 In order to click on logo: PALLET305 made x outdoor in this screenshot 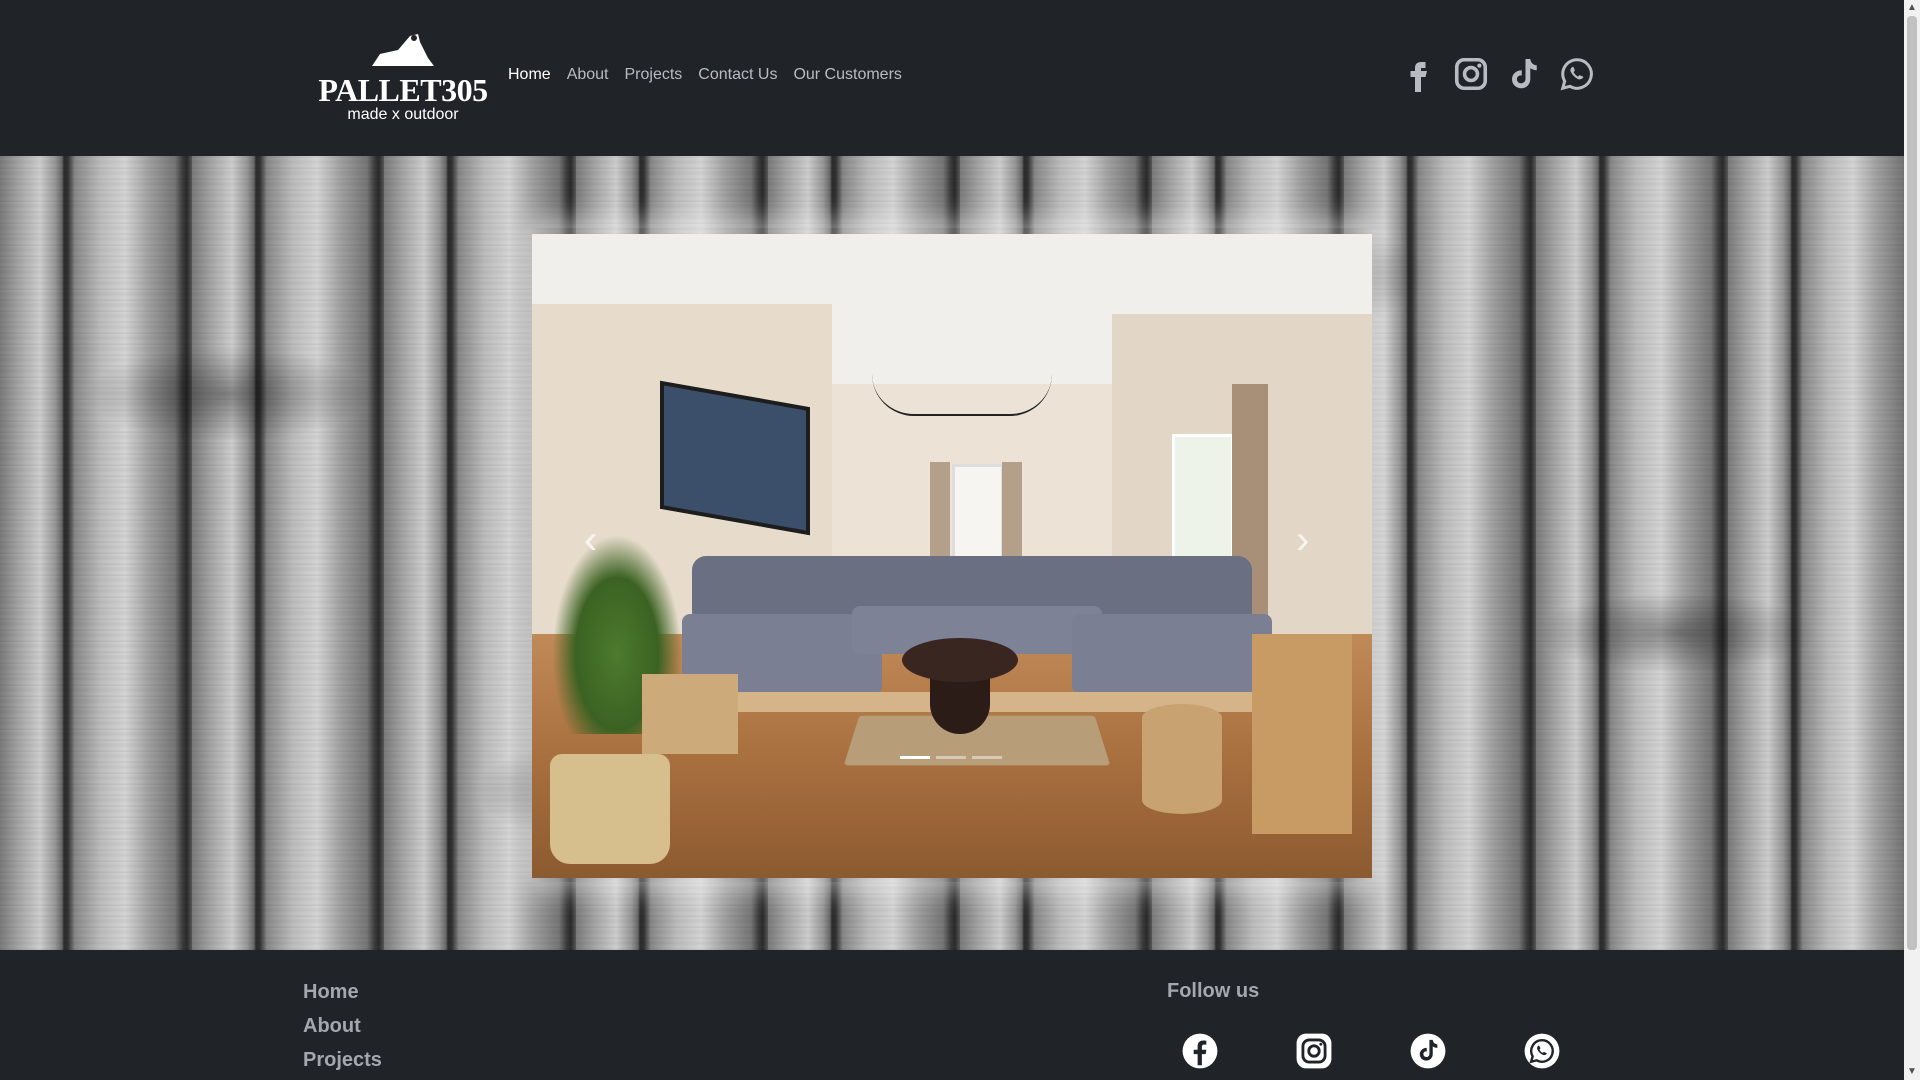, I will do `click(403, 80)`.